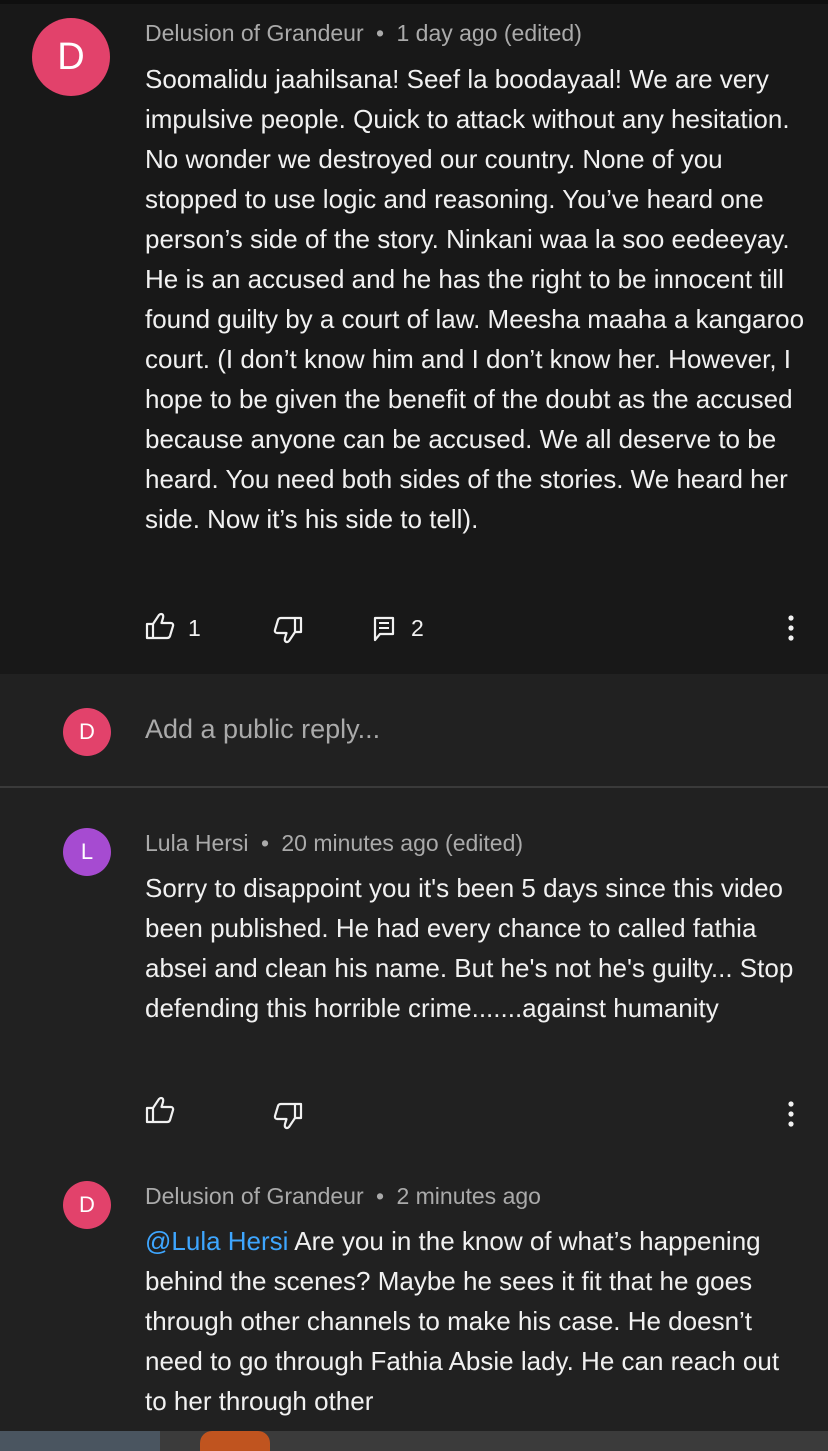  What do you see at coordinates (194, 628) in the screenshot?
I see `like-count: 1` at bounding box center [194, 628].